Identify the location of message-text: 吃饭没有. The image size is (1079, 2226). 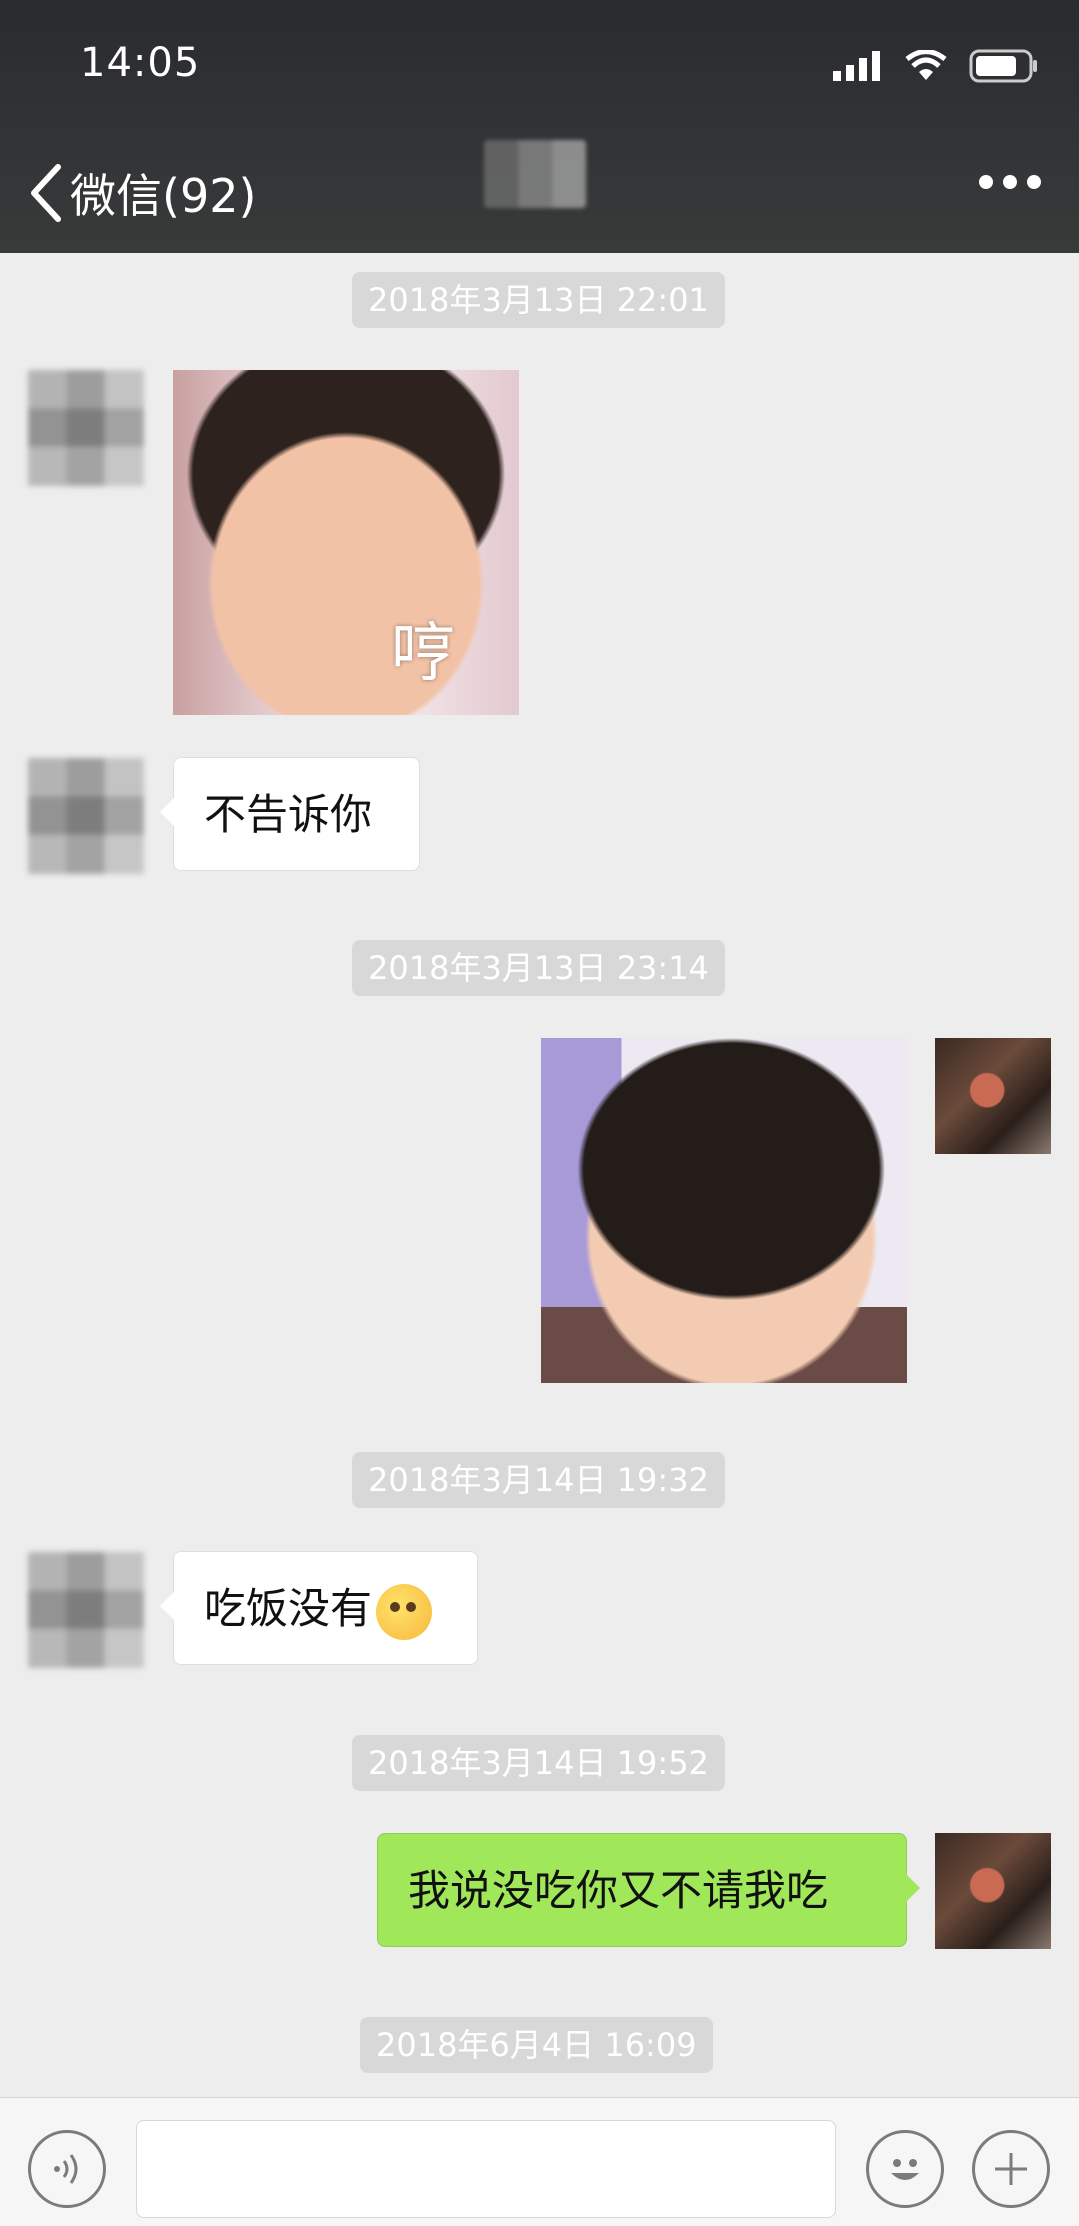
(288, 1608).